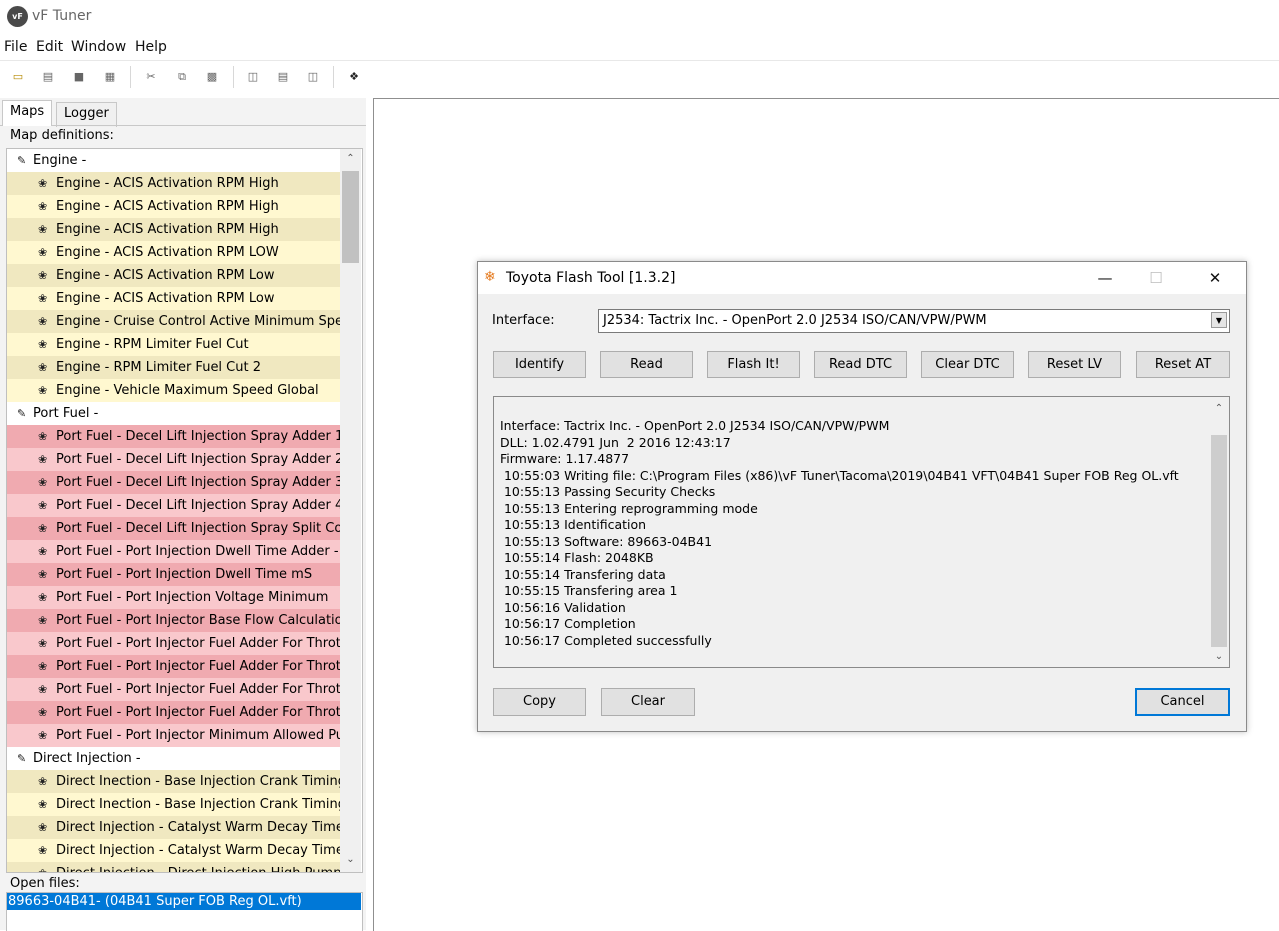 The image size is (1279, 931). Describe the element at coordinates (862, 278) in the screenshot. I see `dialog-title-bar: ❄ Toyota Flash Tool [1.3.2] — ☐ ✕` at that location.